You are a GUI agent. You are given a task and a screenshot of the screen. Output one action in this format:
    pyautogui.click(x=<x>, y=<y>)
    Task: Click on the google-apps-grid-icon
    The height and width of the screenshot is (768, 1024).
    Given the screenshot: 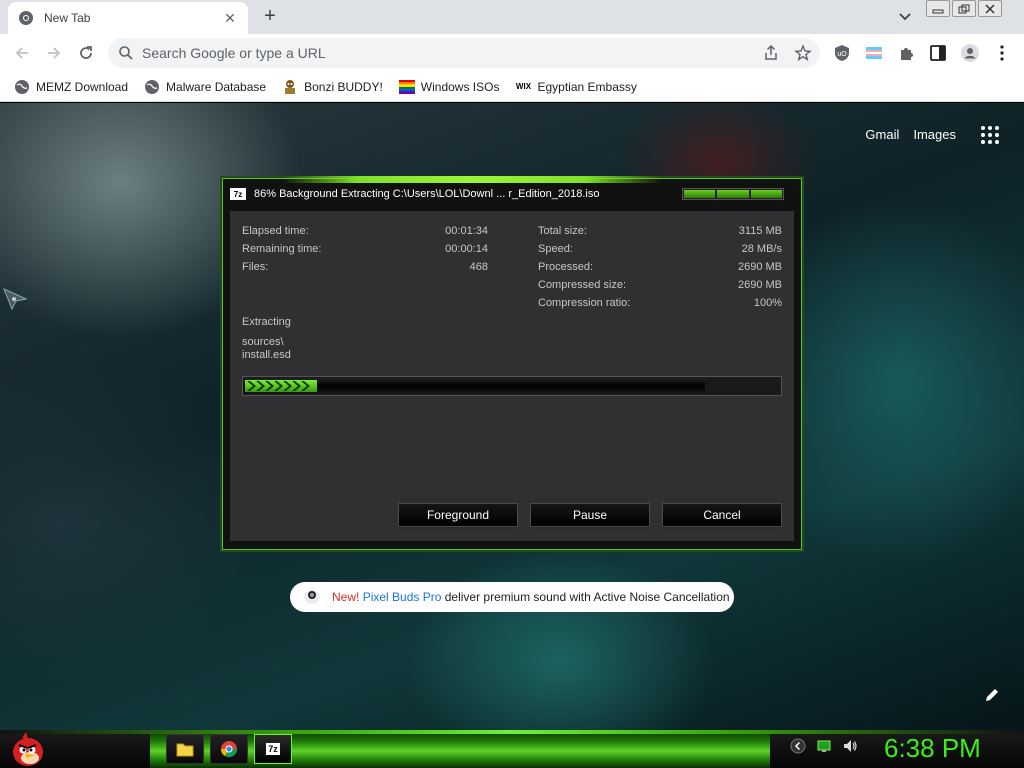 What is the action you would take?
    pyautogui.click(x=990, y=135)
    